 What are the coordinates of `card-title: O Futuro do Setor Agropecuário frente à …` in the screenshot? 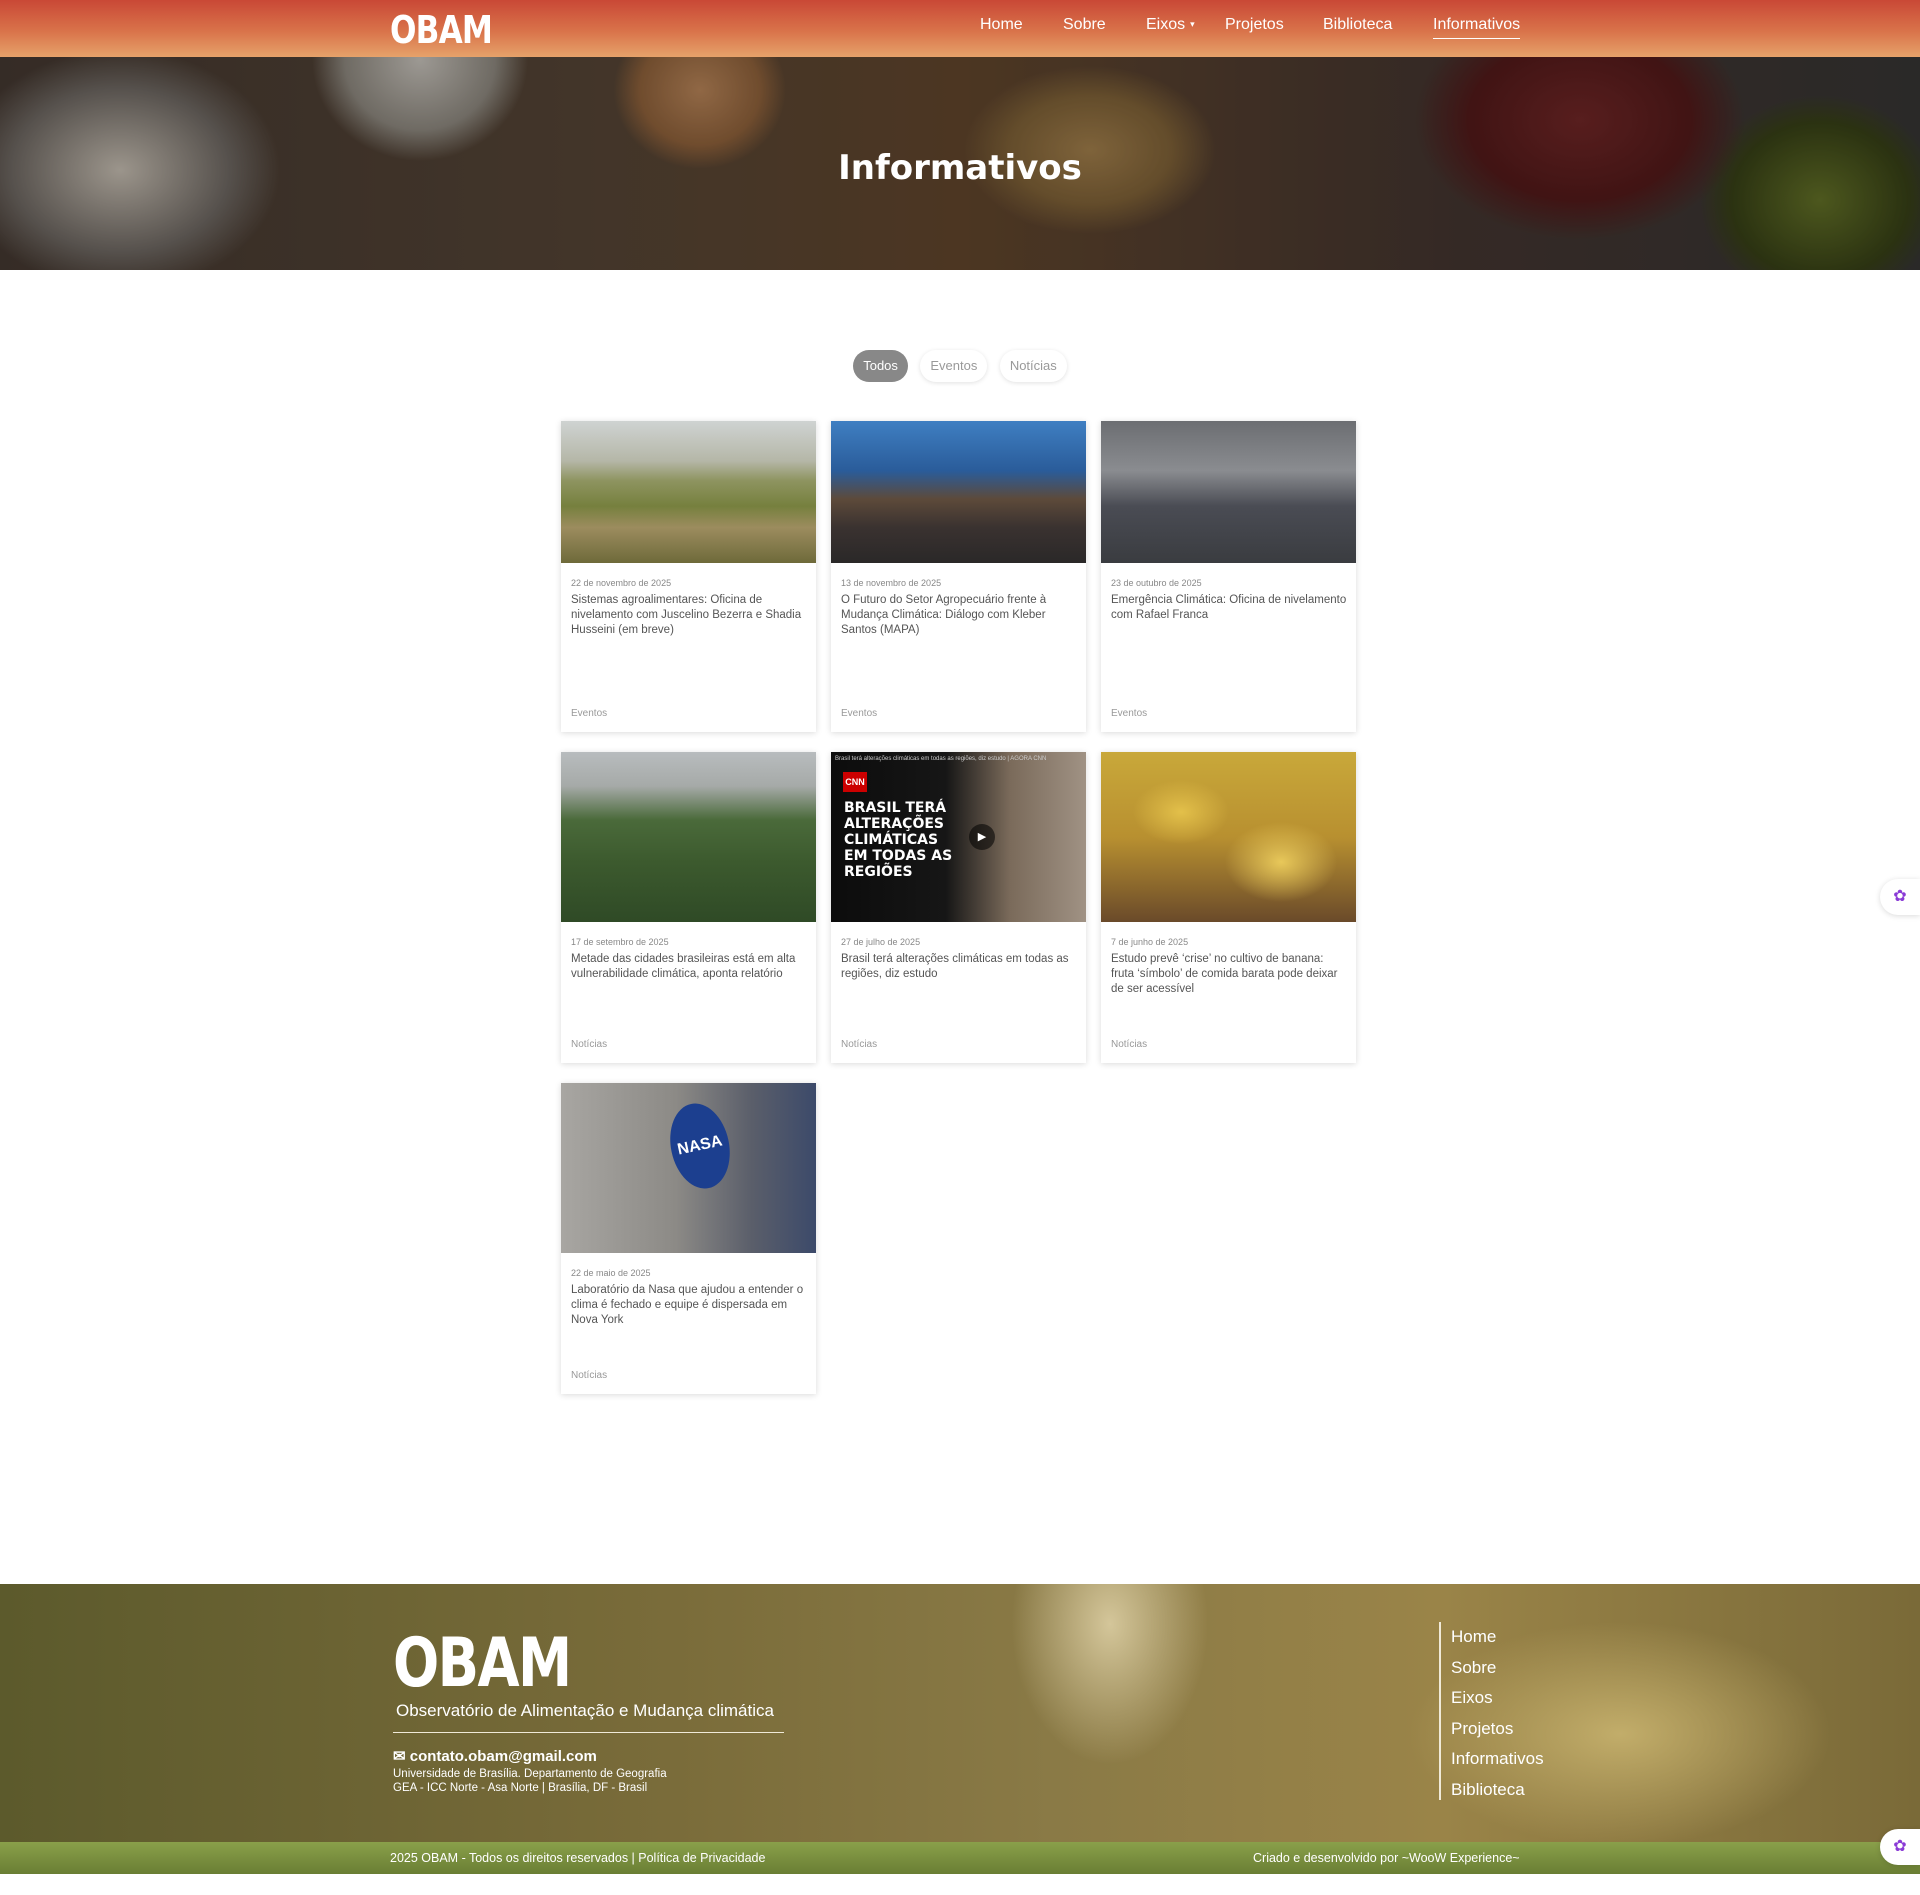 It's located at (959, 615).